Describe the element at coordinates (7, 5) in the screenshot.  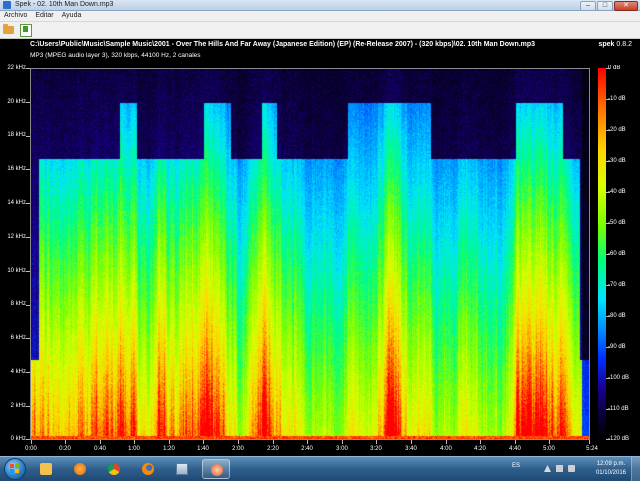
I see `spek-app-icon` at that location.